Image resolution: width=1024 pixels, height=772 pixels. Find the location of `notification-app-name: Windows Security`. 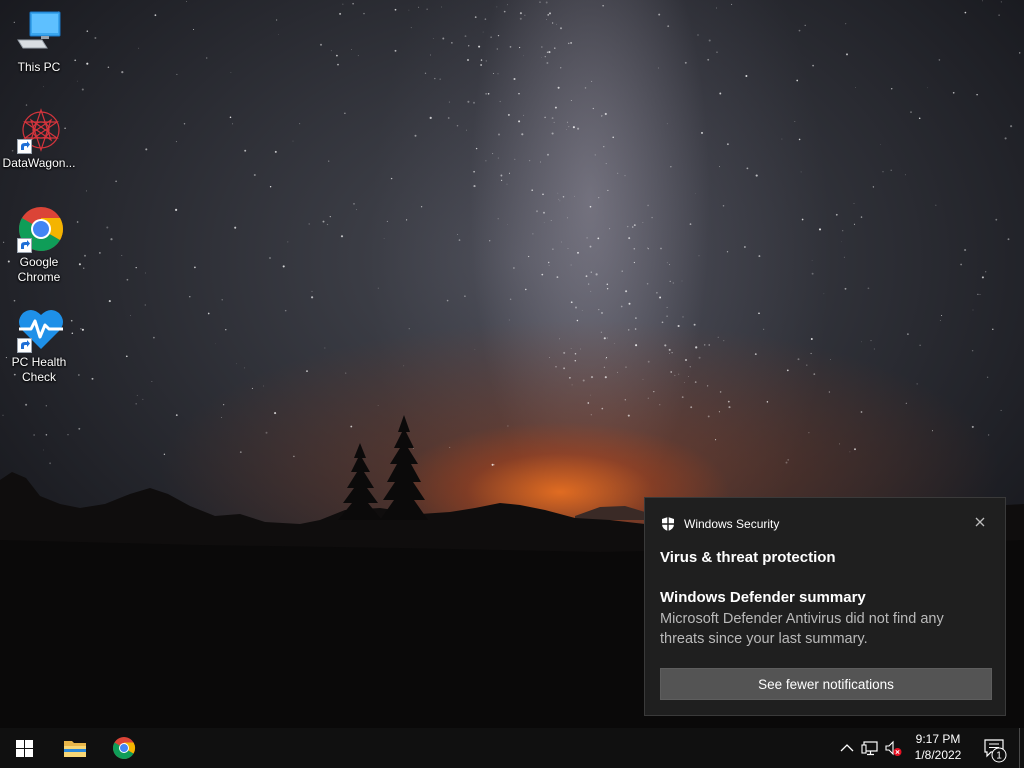

notification-app-name: Windows Security is located at coordinates (732, 524).